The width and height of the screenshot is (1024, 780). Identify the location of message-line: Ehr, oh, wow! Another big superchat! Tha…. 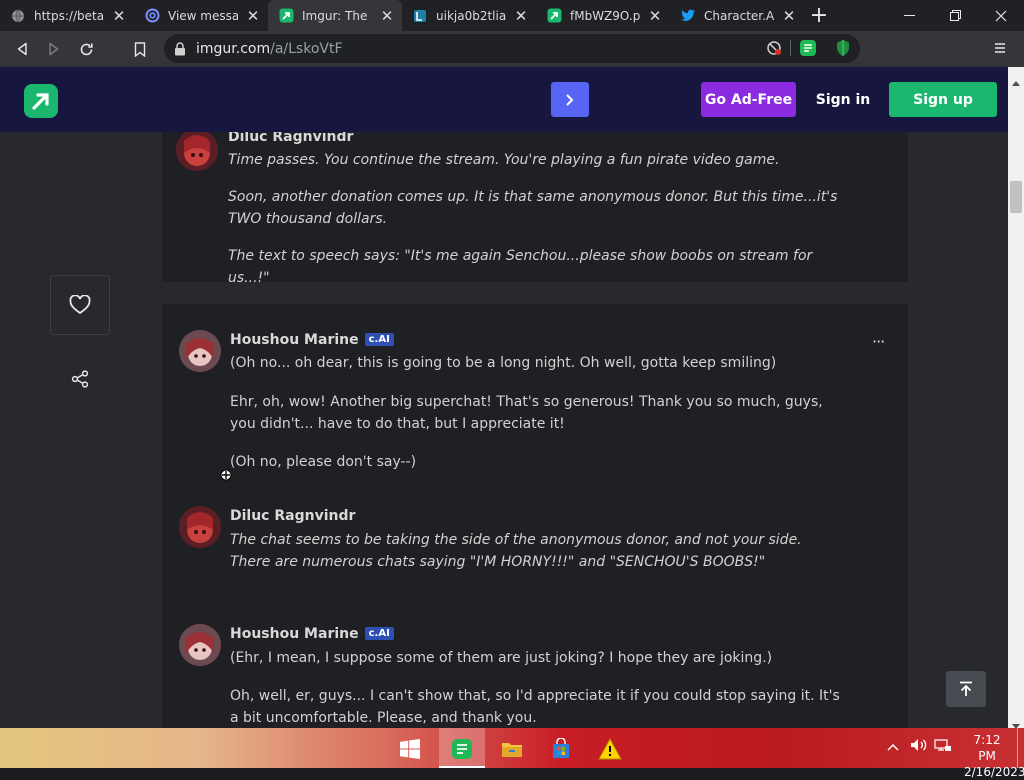
(526, 413).